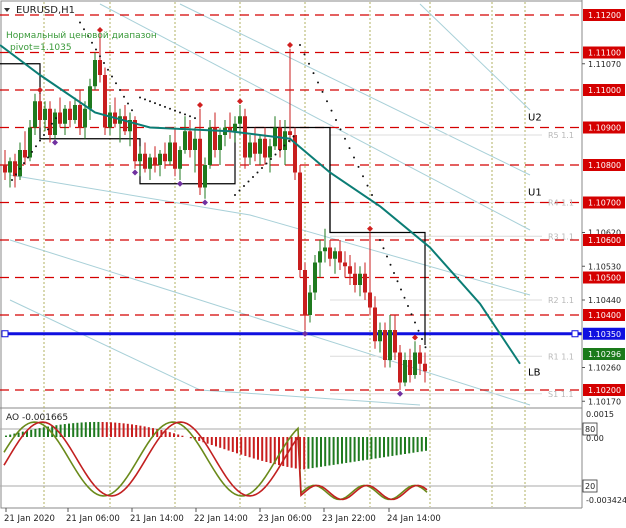 The height and width of the screenshot is (528, 626). What do you see at coordinates (93, 519) in the screenshot?
I see `time-tick-label: 21 Jan 06:00` at bounding box center [93, 519].